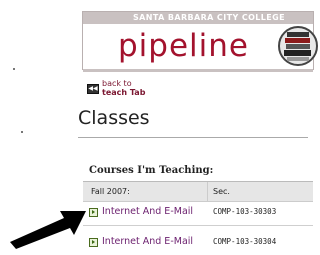 The image size is (320, 255). What do you see at coordinates (48, 230) in the screenshot?
I see `pointer-arrow-icon` at bounding box center [48, 230].